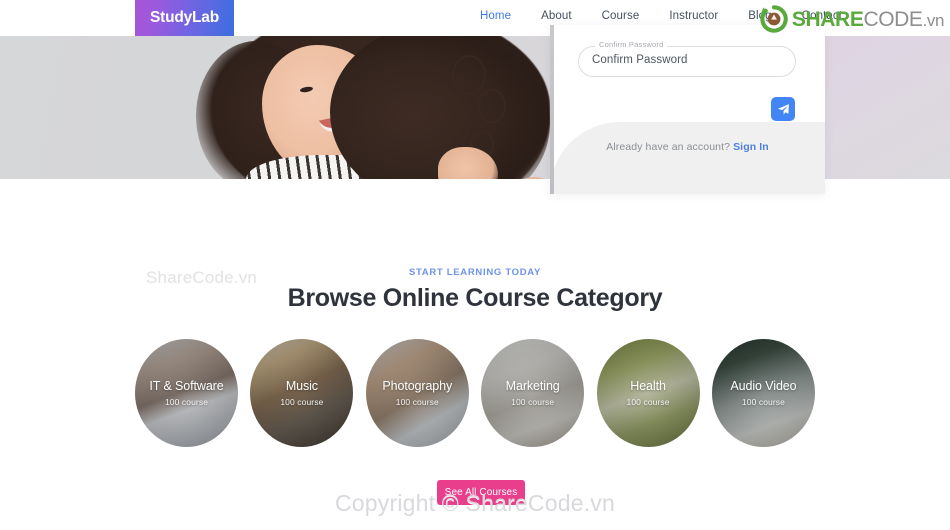  What do you see at coordinates (640, 60) in the screenshot?
I see `confirm-password-input: Confirm Password` at bounding box center [640, 60].